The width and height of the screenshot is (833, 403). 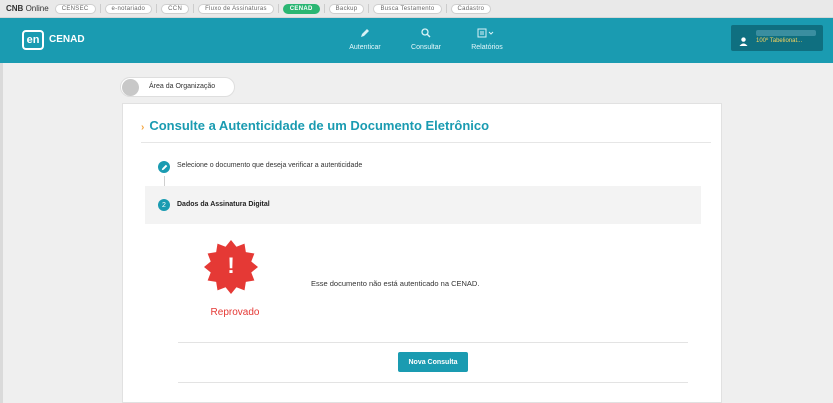 I want to click on search-icon, so click(x=426, y=33).